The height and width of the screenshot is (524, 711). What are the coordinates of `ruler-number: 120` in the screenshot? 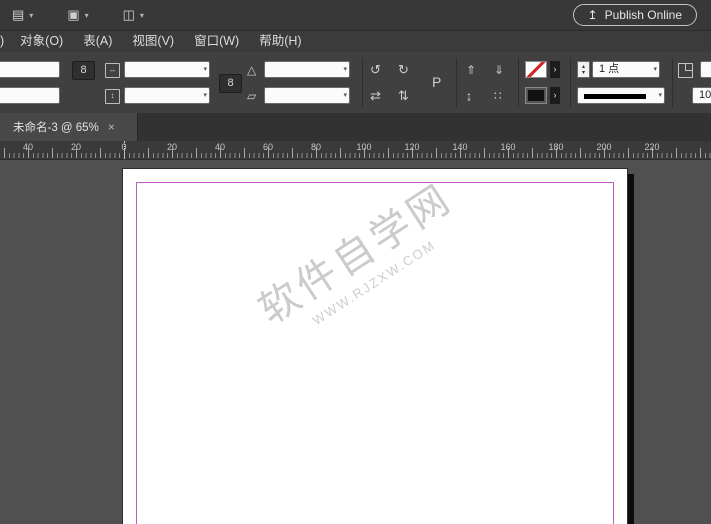 It's located at (412, 147).